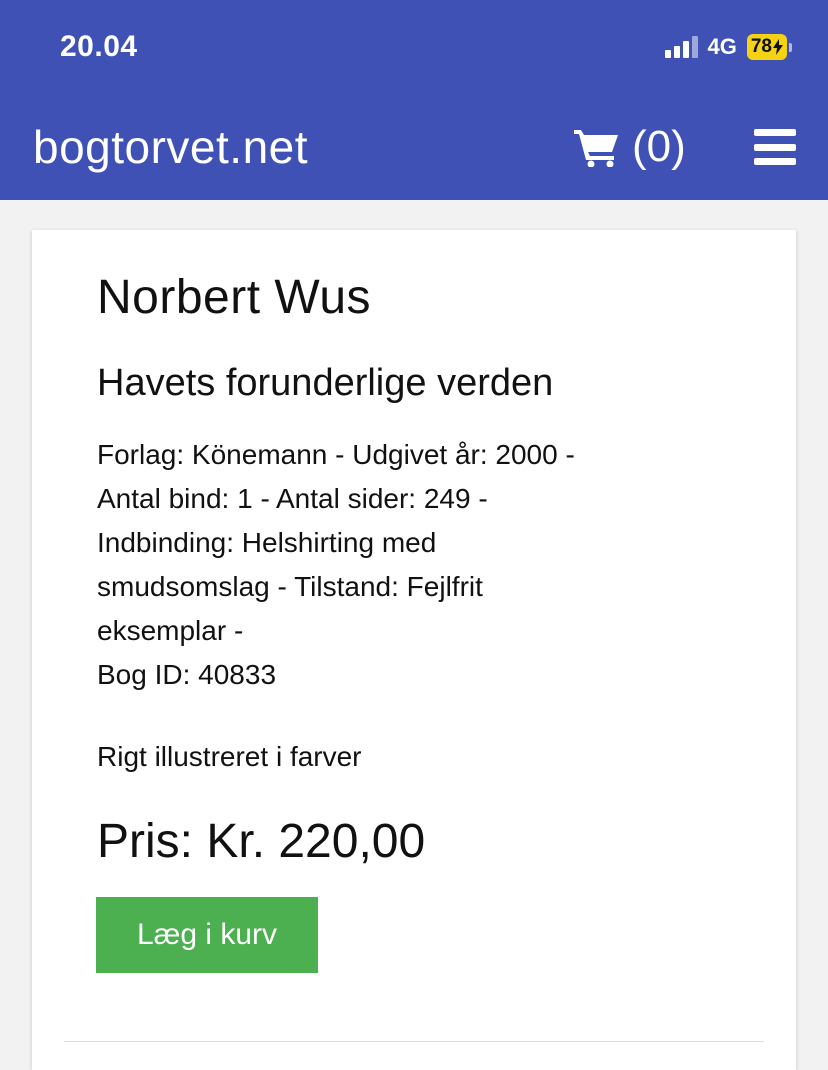  I want to click on signal-icon, so click(681, 47).